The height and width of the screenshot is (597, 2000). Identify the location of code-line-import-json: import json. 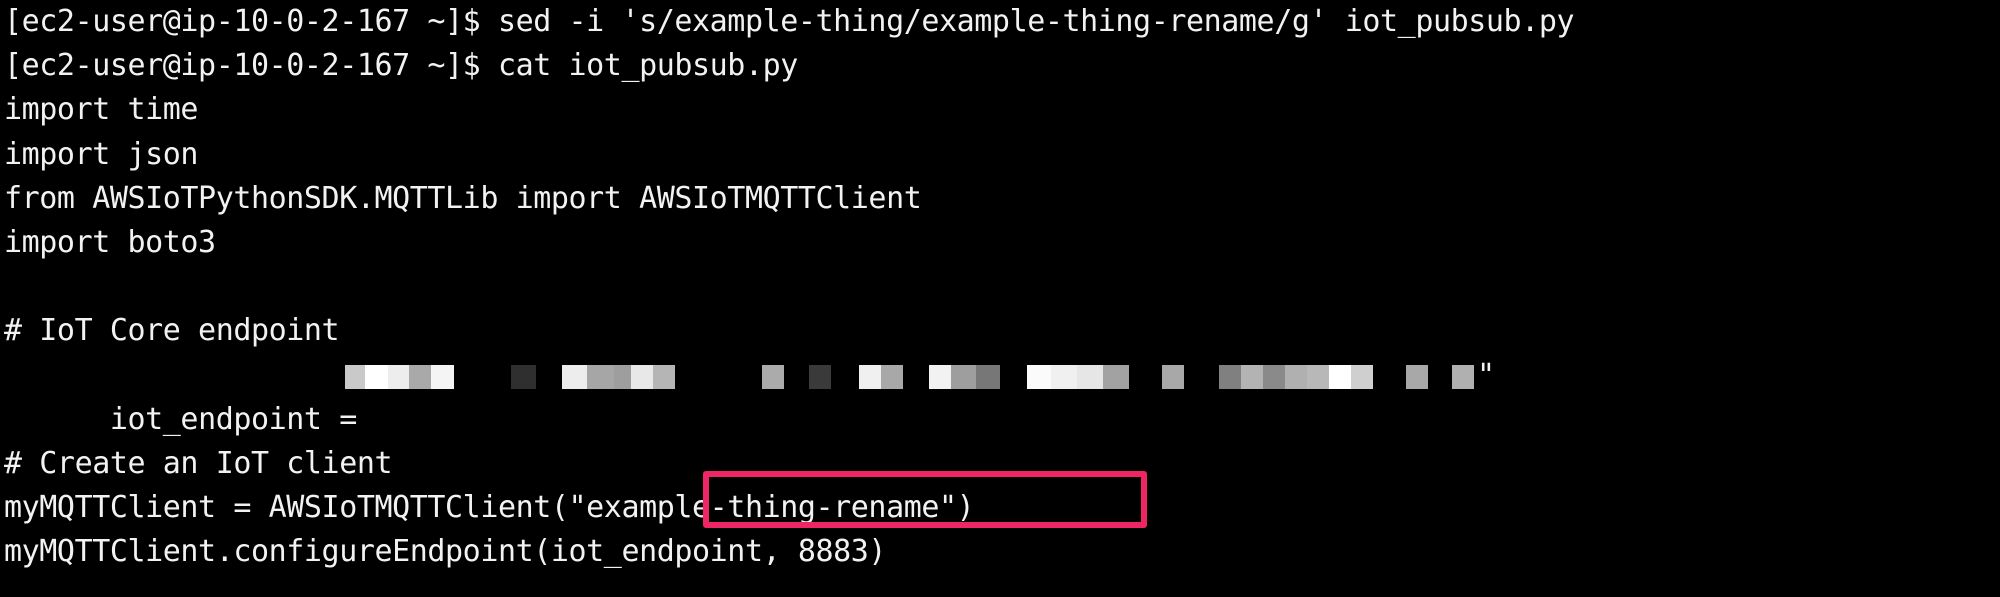
(101, 154).